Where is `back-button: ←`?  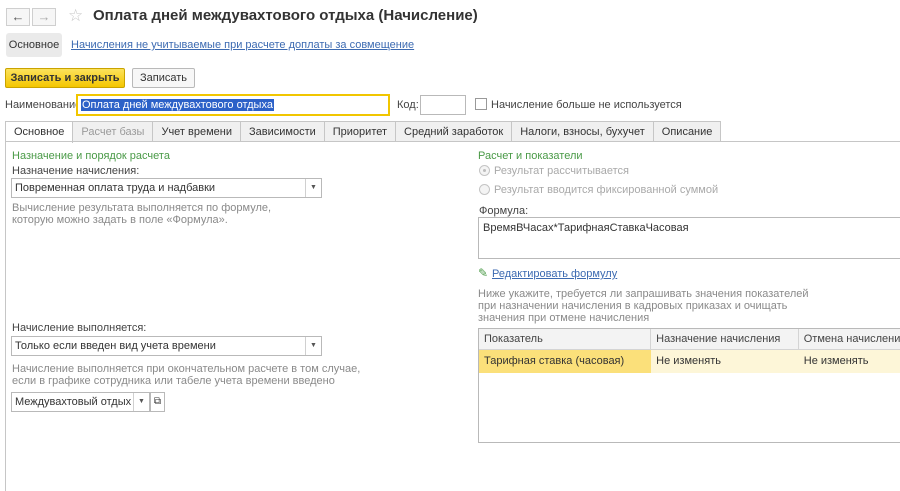
back-button: ← is located at coordinates (18, 17).